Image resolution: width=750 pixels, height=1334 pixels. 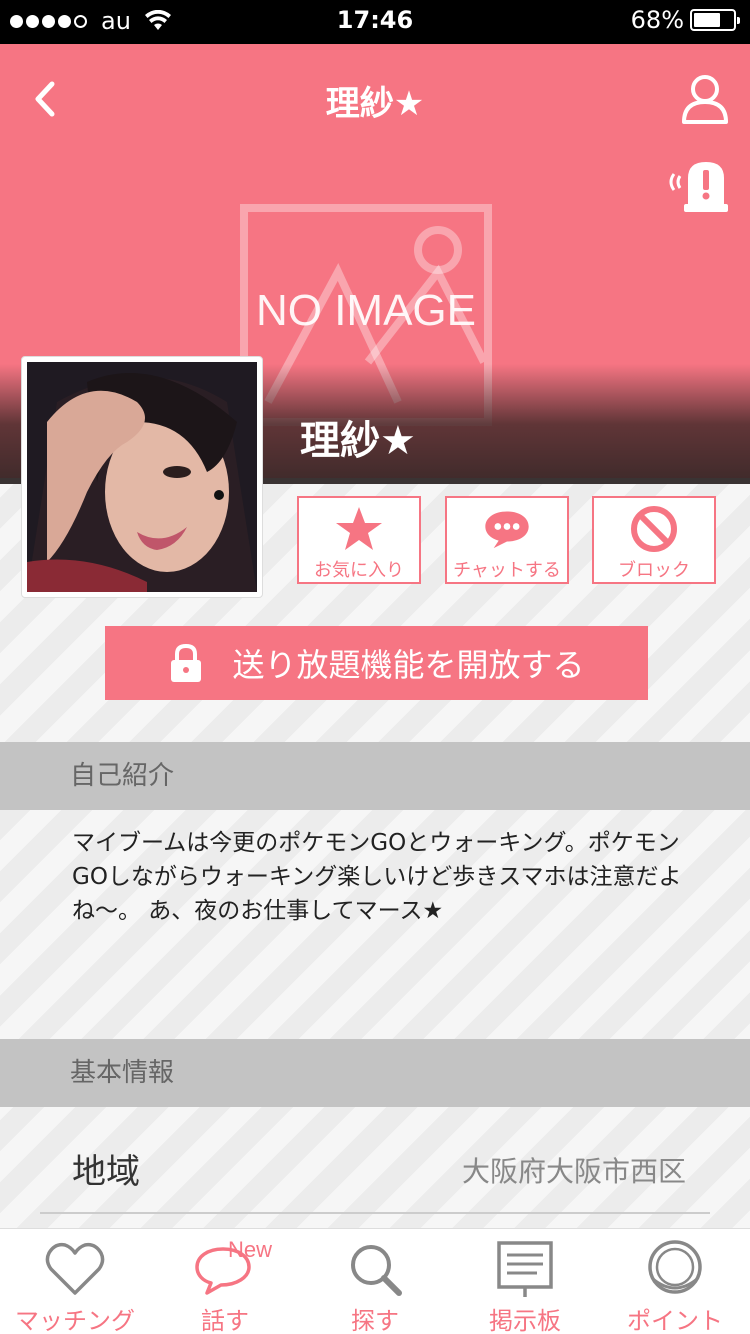 I want to click on block-icon, so click(x=654, y=529).